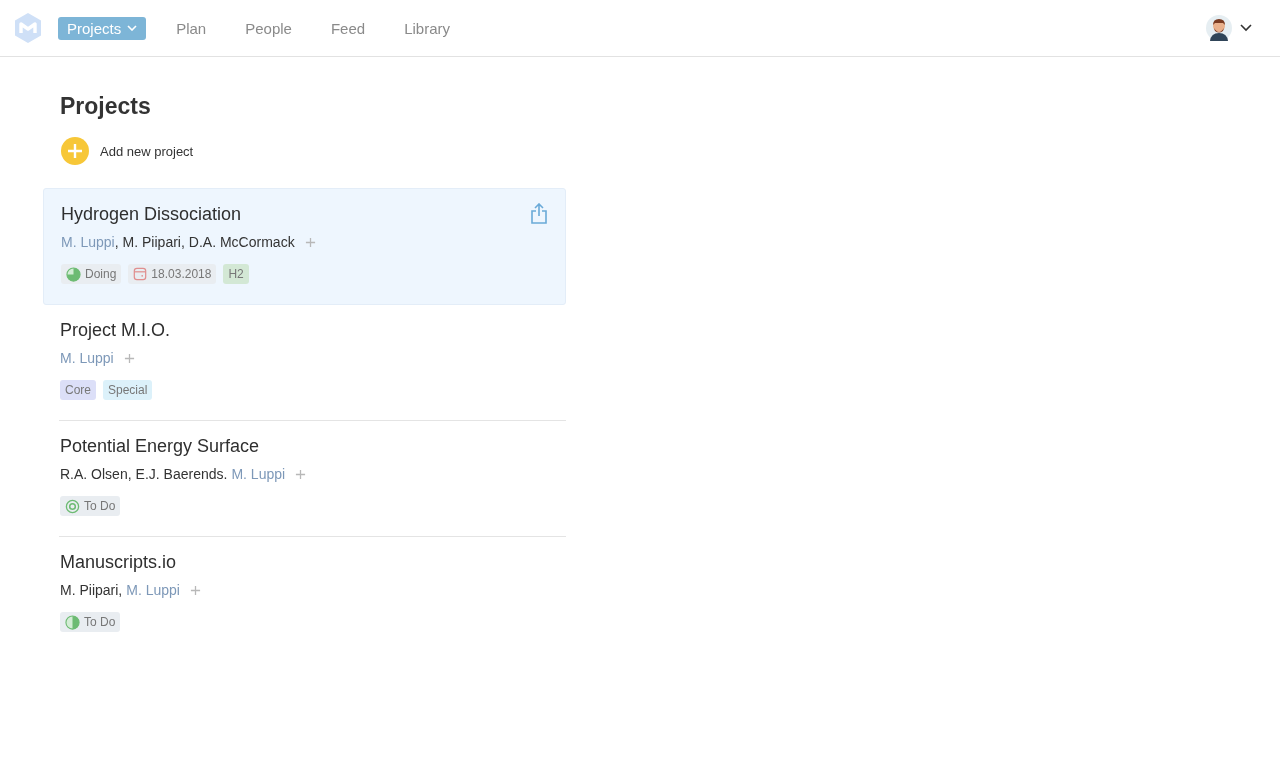 The image size is (1280, 768). Describe the element at coordinates (312, 479) in the screenshot. I see `project-card: Potential Energy Surface R.A. Olsen, E.J. Baerends. M. Luppi To Do` at that location.